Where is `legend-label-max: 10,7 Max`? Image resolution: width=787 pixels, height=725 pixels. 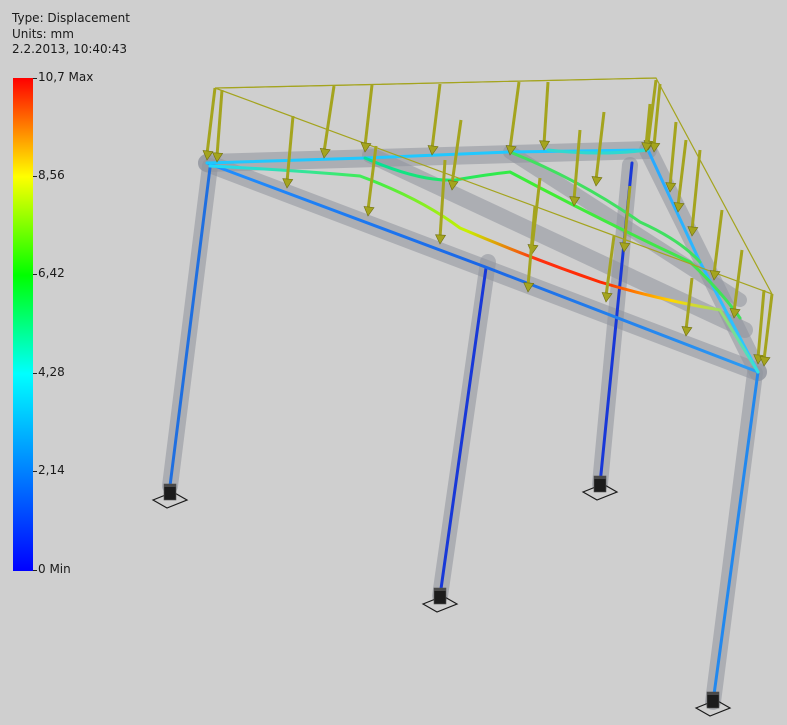 legend-label-max: 10,7 Max is located at coordinates (66, 77).